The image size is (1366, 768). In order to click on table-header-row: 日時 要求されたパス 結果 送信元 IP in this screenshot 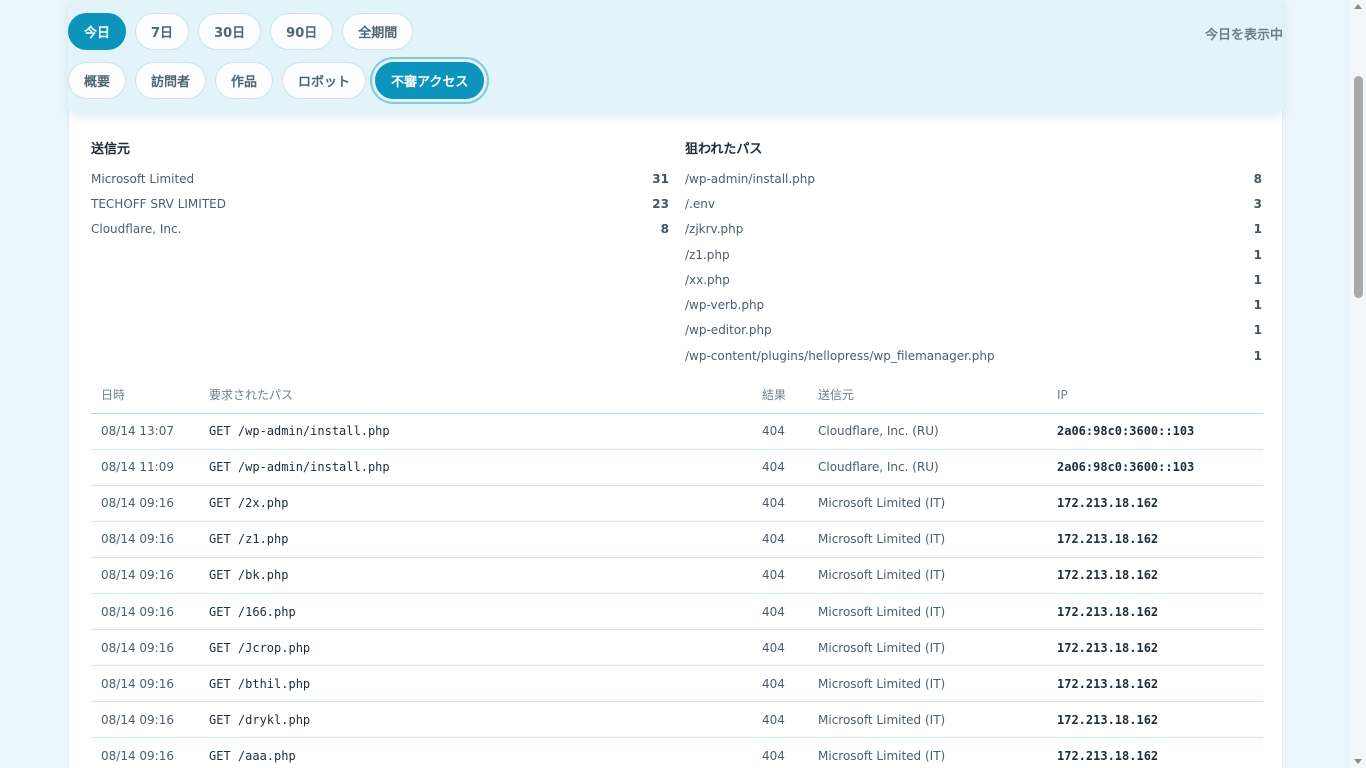, I will do `click(677, 395)`.